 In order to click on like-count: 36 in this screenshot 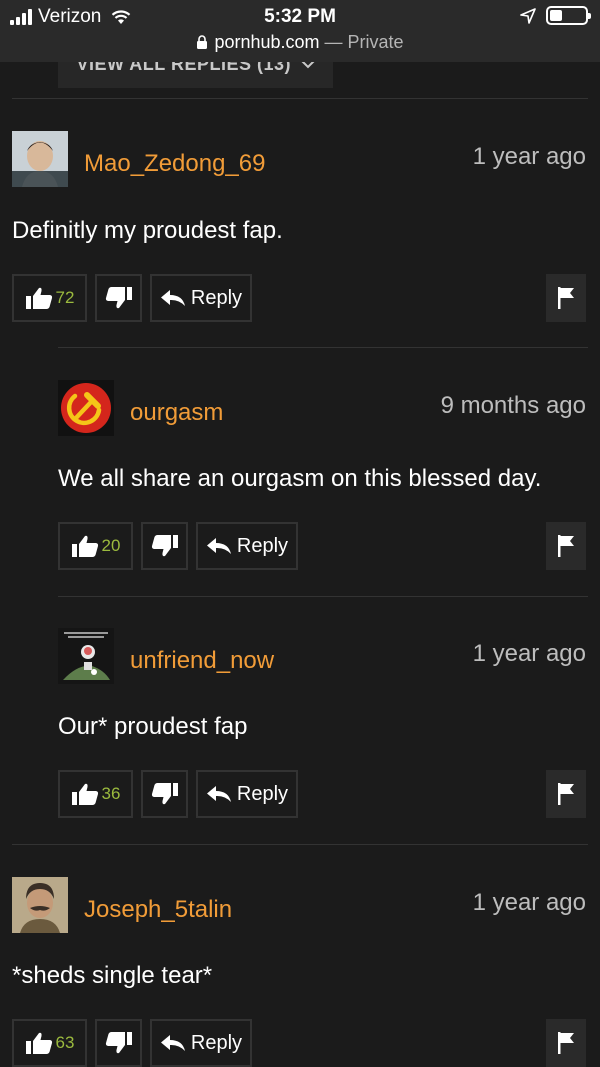, I will do `click(111, 793)`.